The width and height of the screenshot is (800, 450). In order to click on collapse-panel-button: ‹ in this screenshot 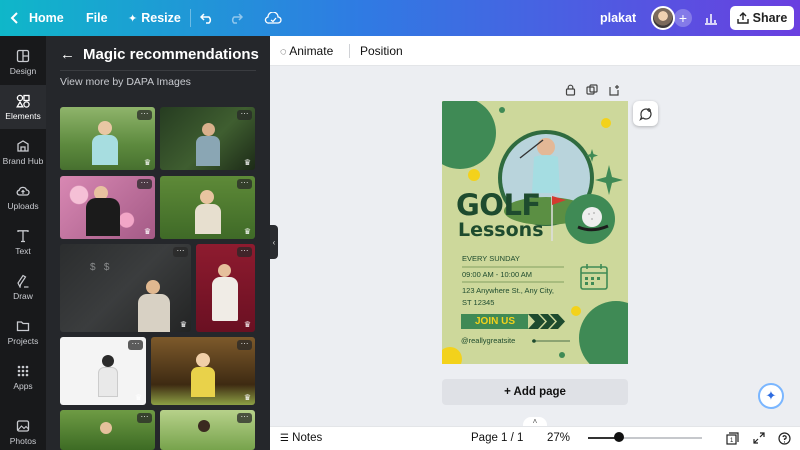, I will do `click(274, 242)`.